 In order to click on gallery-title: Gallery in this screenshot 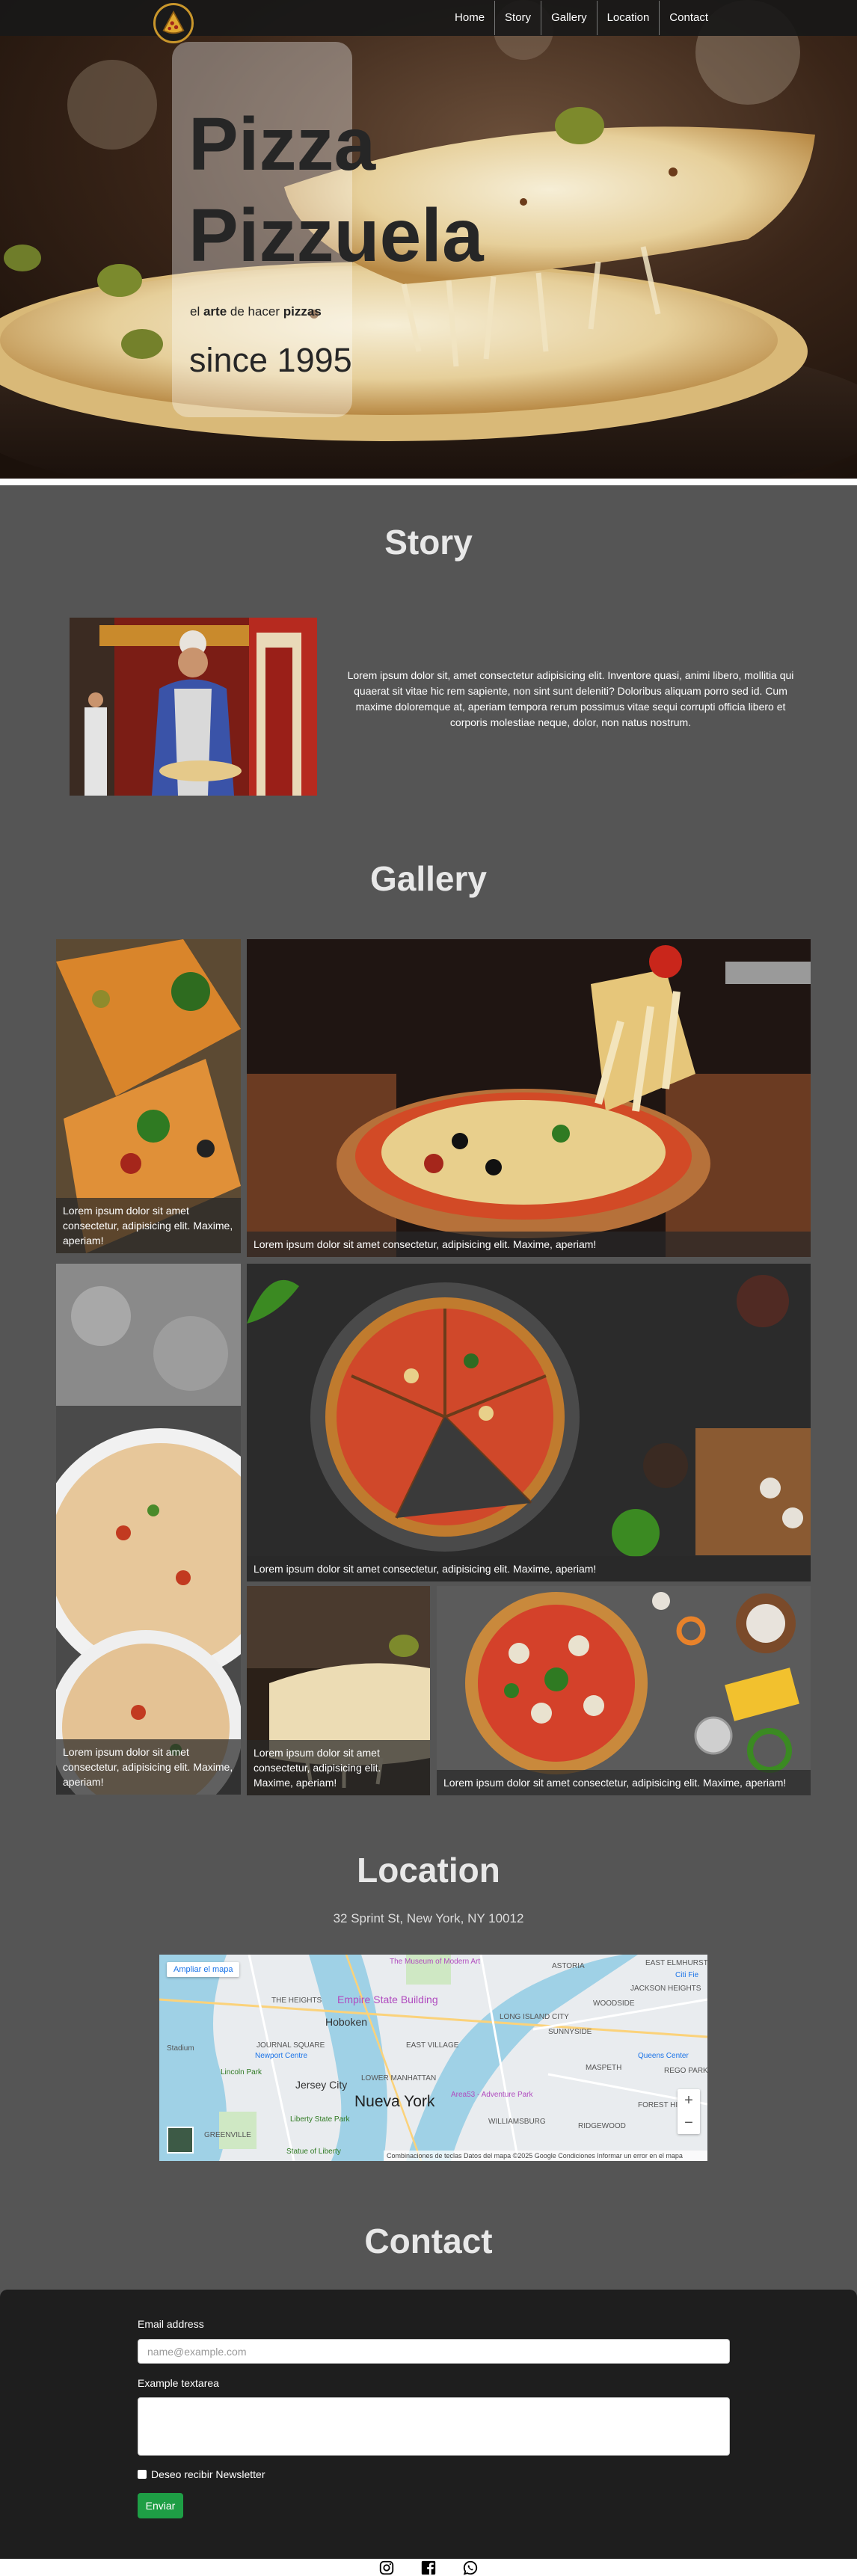, I will do `click(428, 878)`.